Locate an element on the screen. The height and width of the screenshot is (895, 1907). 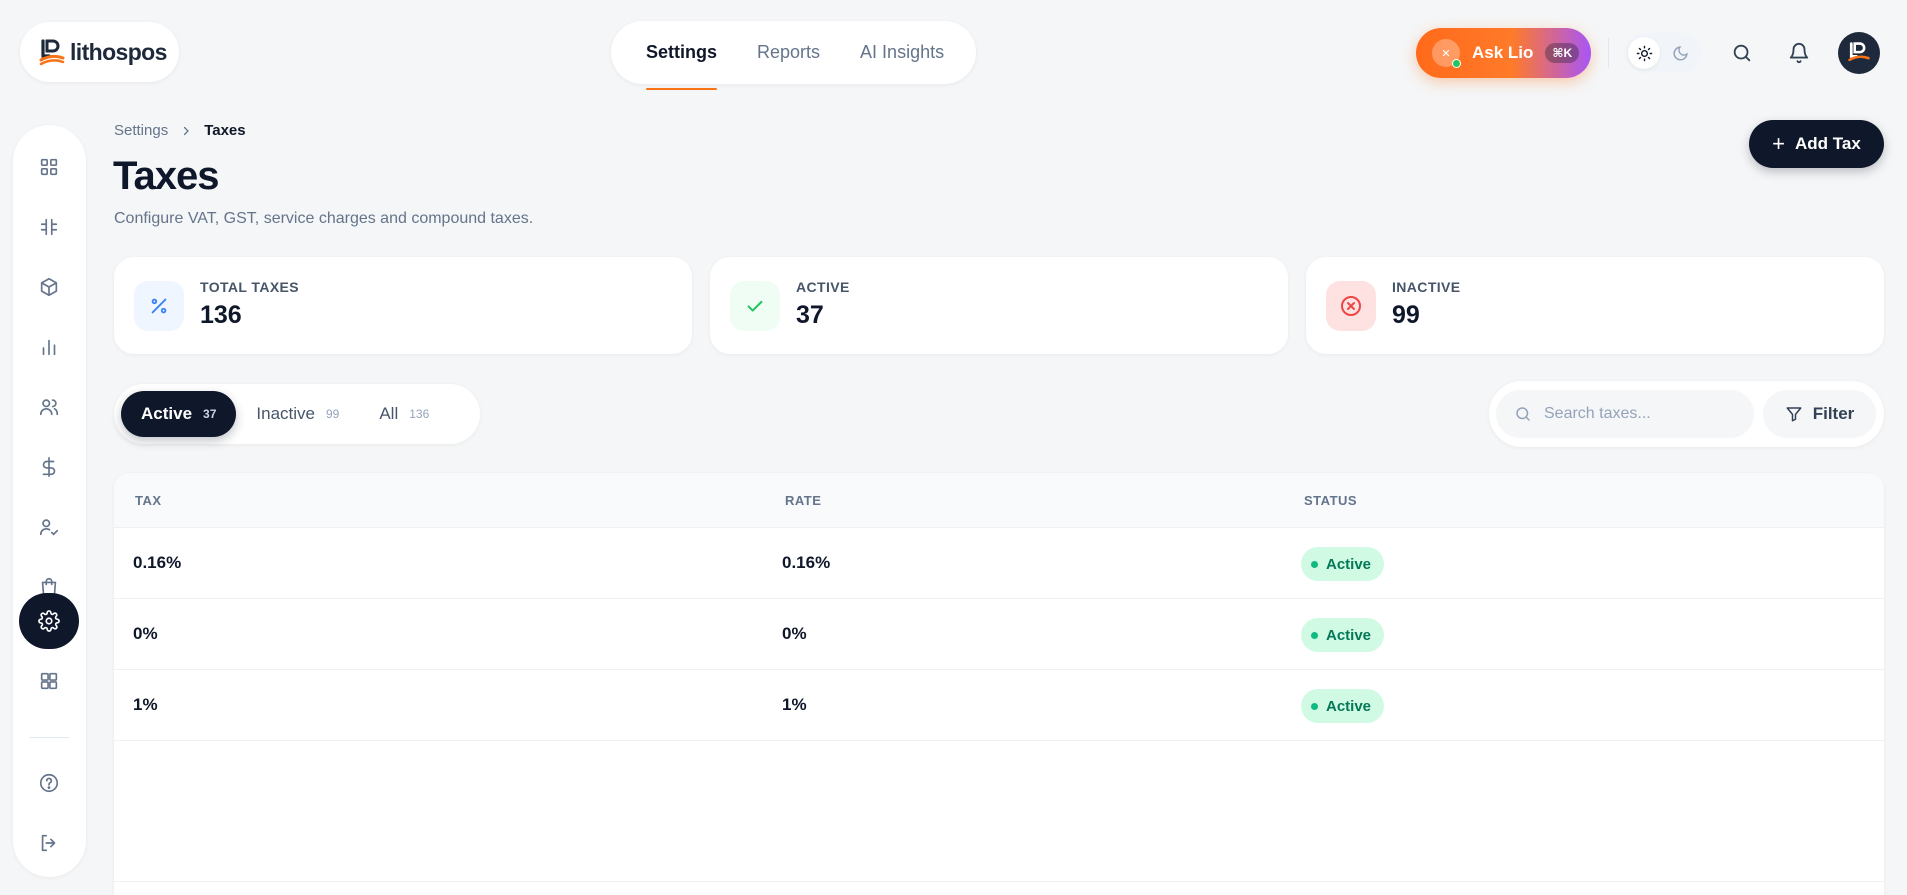
table-toolbar: Filter is located at coordinates (1686, 414).